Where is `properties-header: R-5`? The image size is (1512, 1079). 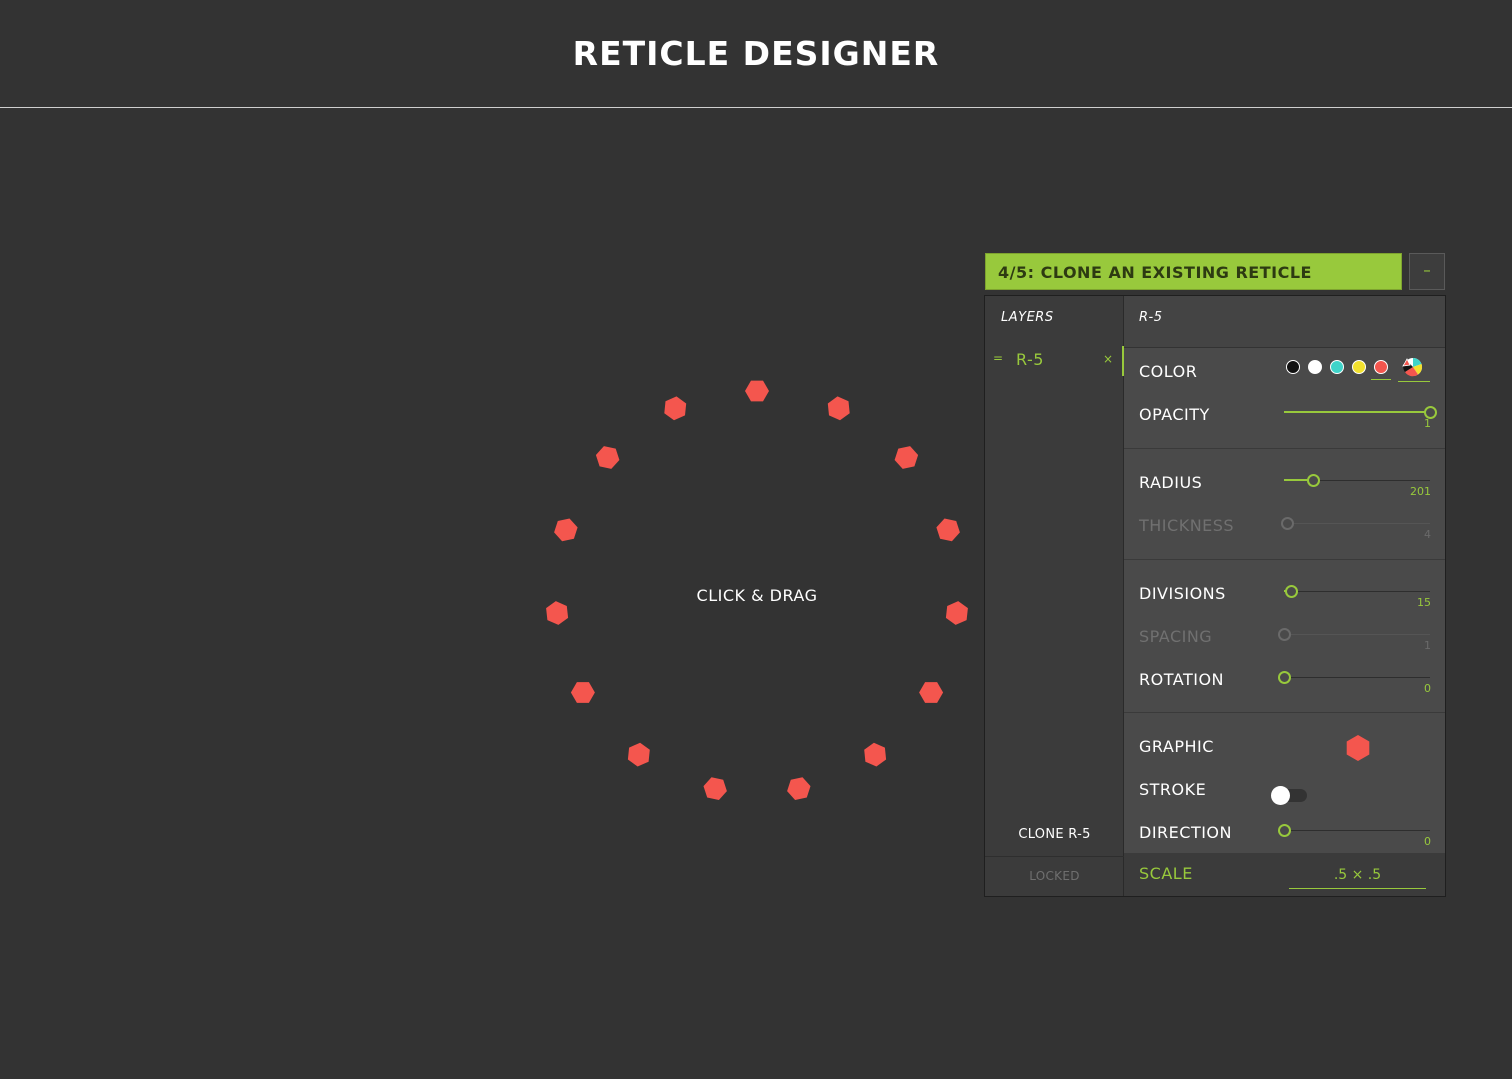 properties-header: R-5 is located at coordinates (1284, 322).